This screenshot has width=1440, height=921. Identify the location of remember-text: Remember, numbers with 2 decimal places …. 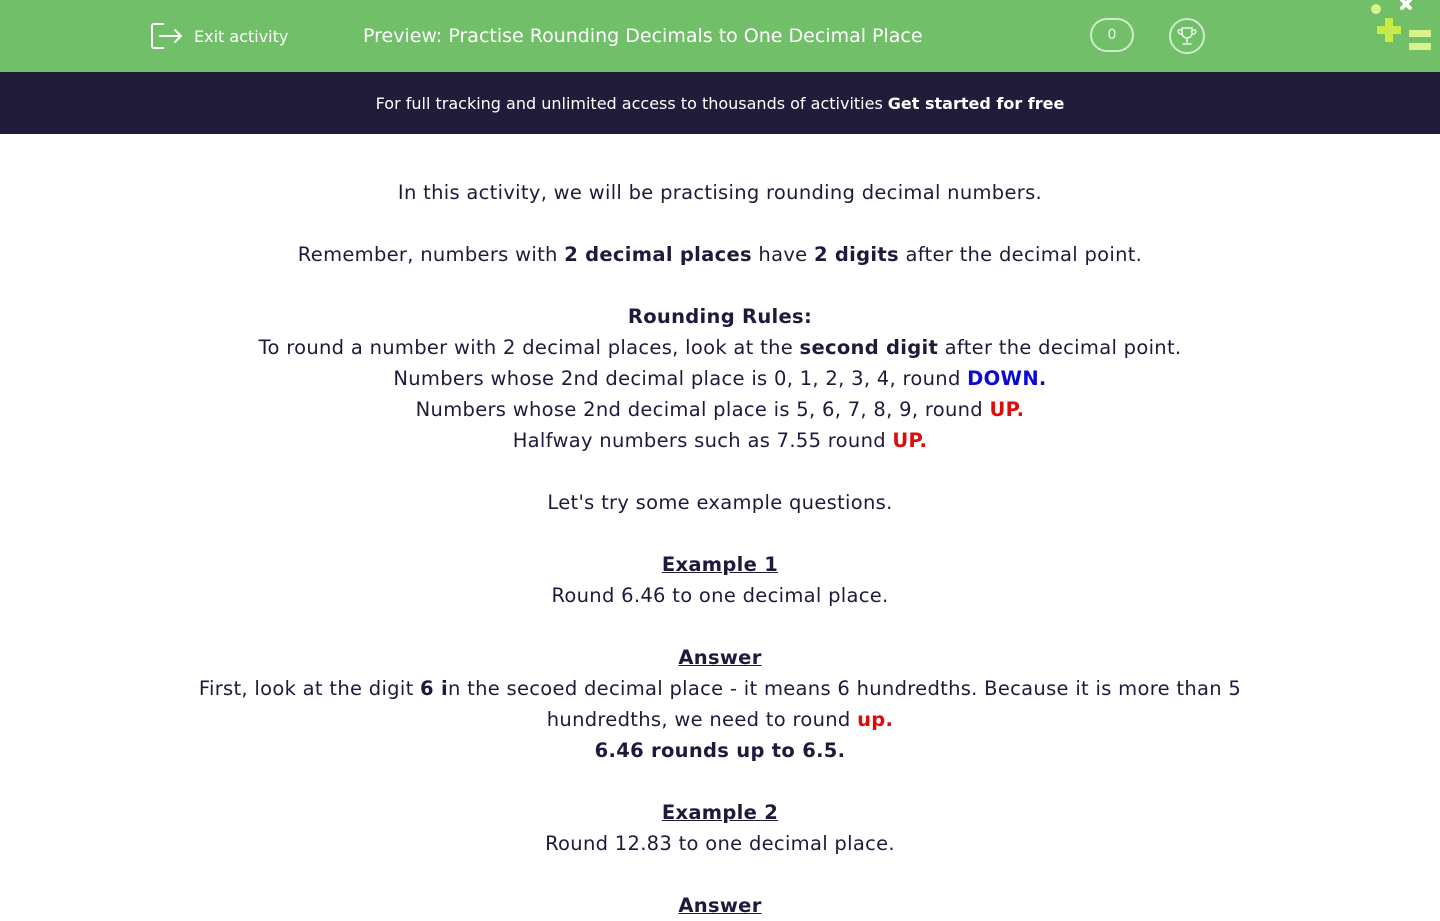
(720, 254).